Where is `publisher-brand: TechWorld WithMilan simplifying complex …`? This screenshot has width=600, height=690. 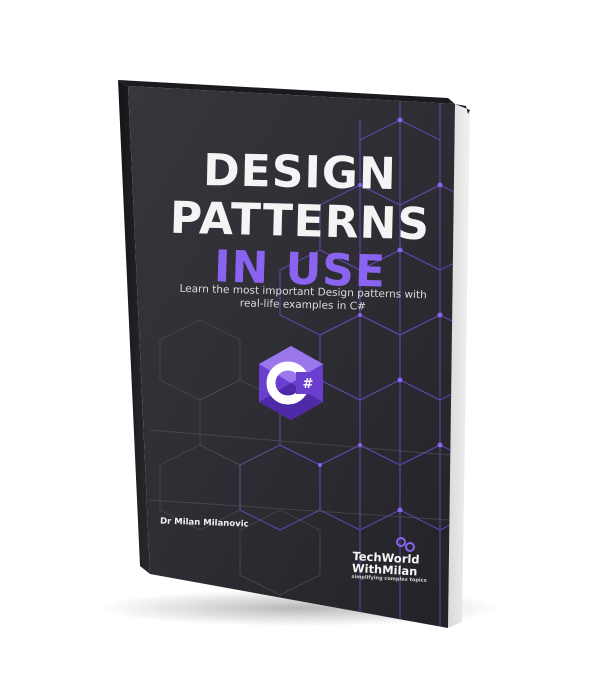 publisher-brand: TechWorld WithMilan simplifying complex … is located at coordinates (389, 567).